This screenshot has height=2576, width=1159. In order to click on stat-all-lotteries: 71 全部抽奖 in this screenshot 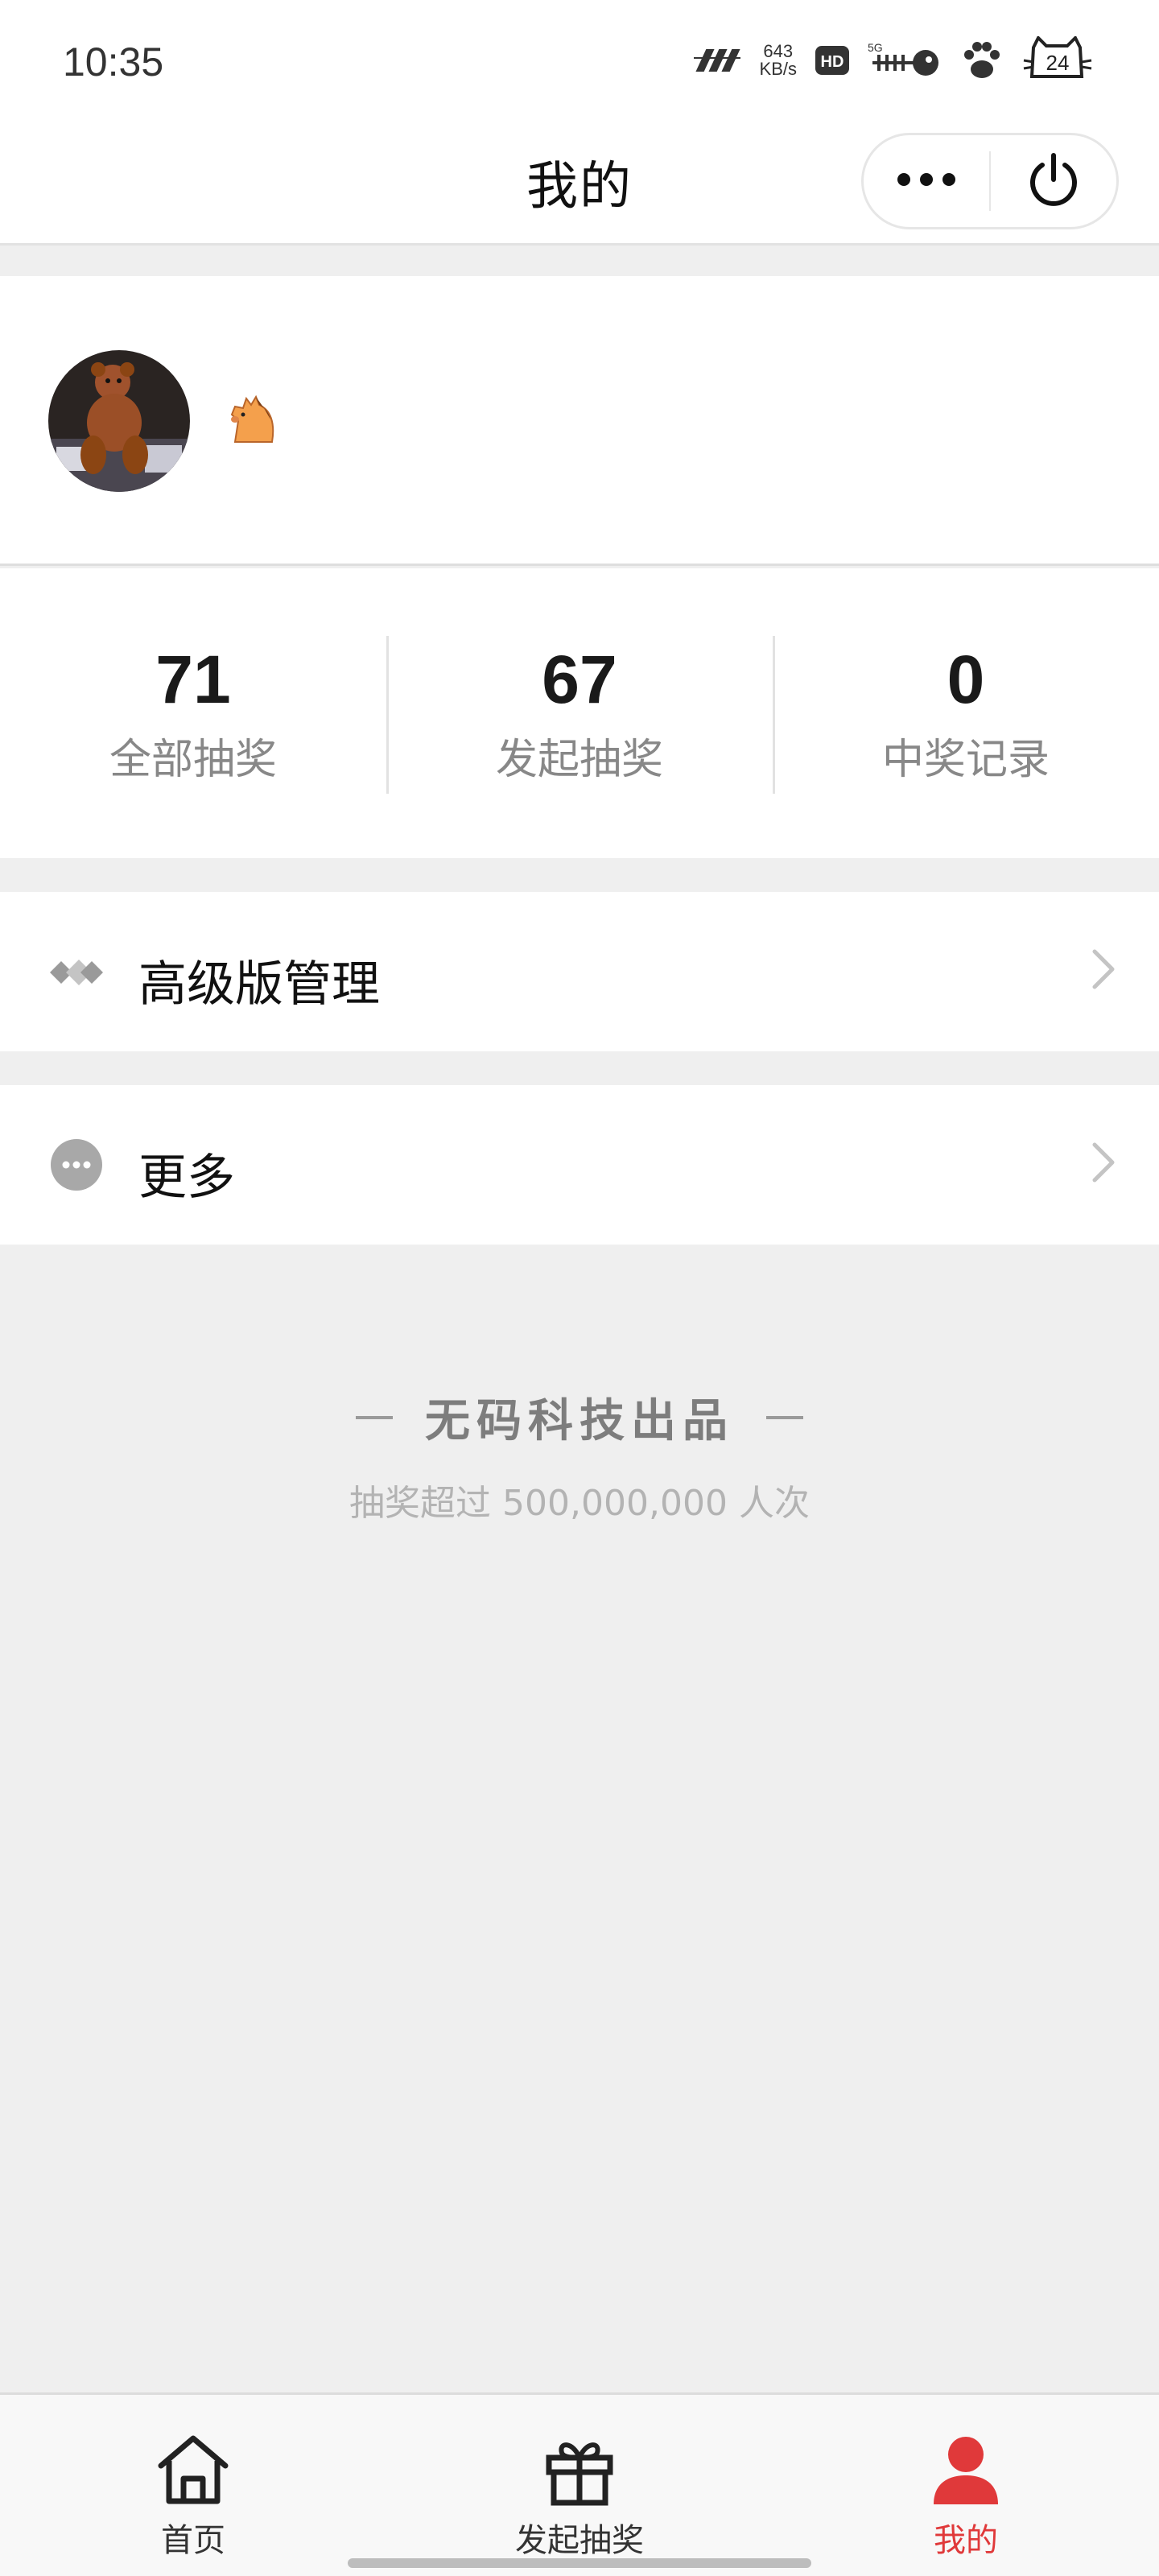, I will do `click(193, 713)`.